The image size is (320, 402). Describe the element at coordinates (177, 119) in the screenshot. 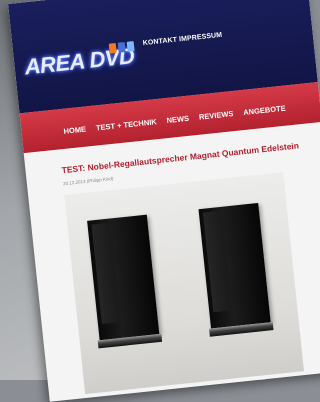

I see `nav-item-news: NEWS` at that location.